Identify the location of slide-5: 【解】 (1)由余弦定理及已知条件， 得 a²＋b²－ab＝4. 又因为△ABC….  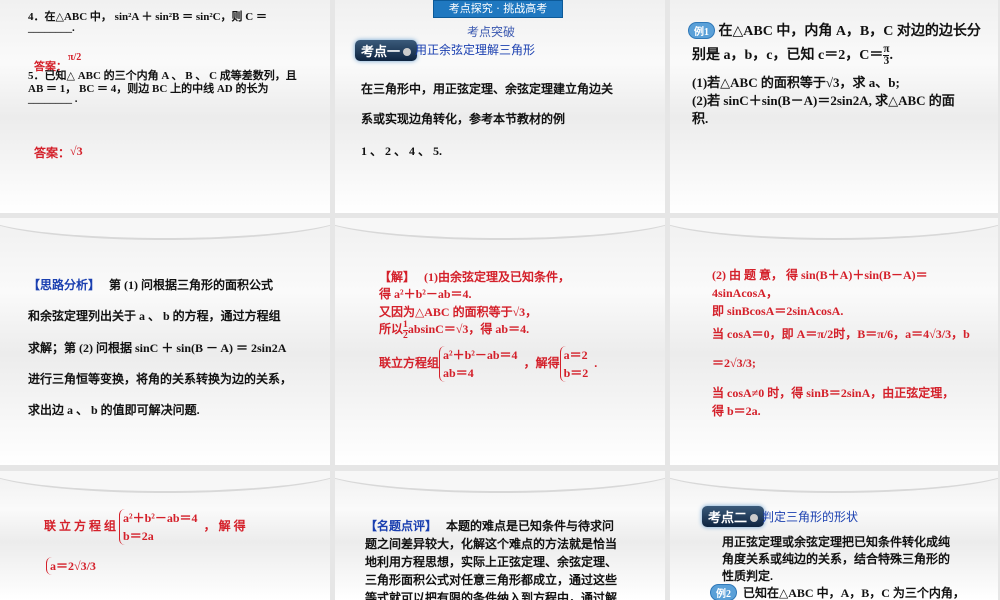
(500, 341).